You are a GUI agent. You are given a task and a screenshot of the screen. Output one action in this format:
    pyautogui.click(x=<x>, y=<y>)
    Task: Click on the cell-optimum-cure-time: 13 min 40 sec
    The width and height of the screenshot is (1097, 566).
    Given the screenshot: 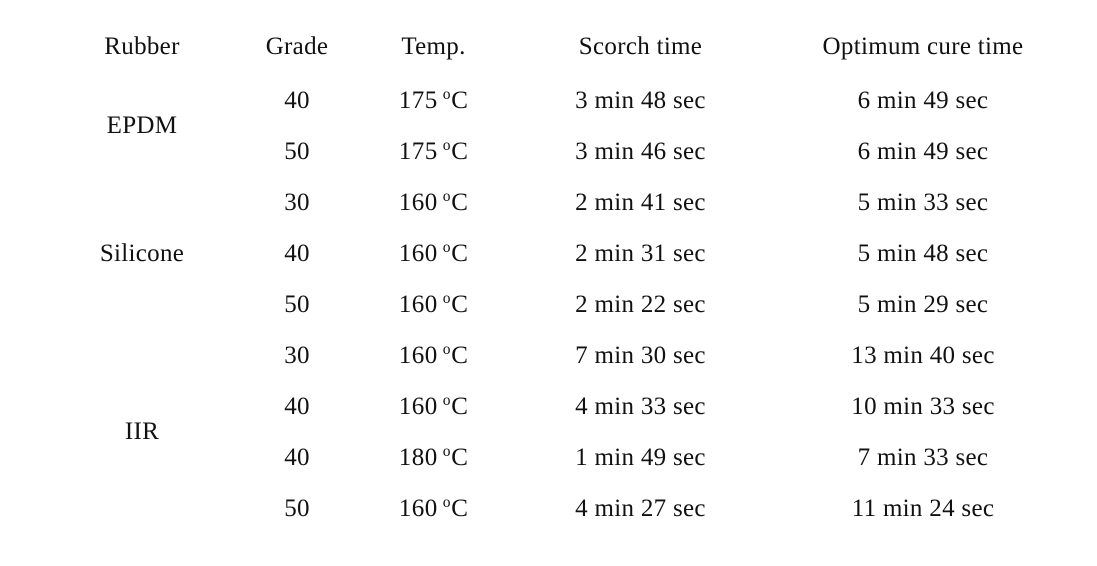 What is the action you would take?
    pyautogui.click(x=923, y=355)
    